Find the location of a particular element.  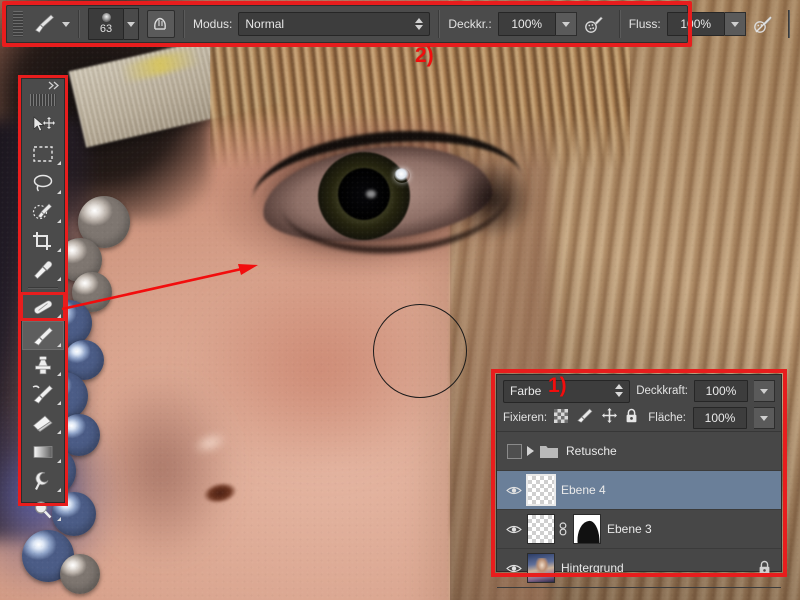

layer-fill-dropdown-button is located at coordinates (764, 418).